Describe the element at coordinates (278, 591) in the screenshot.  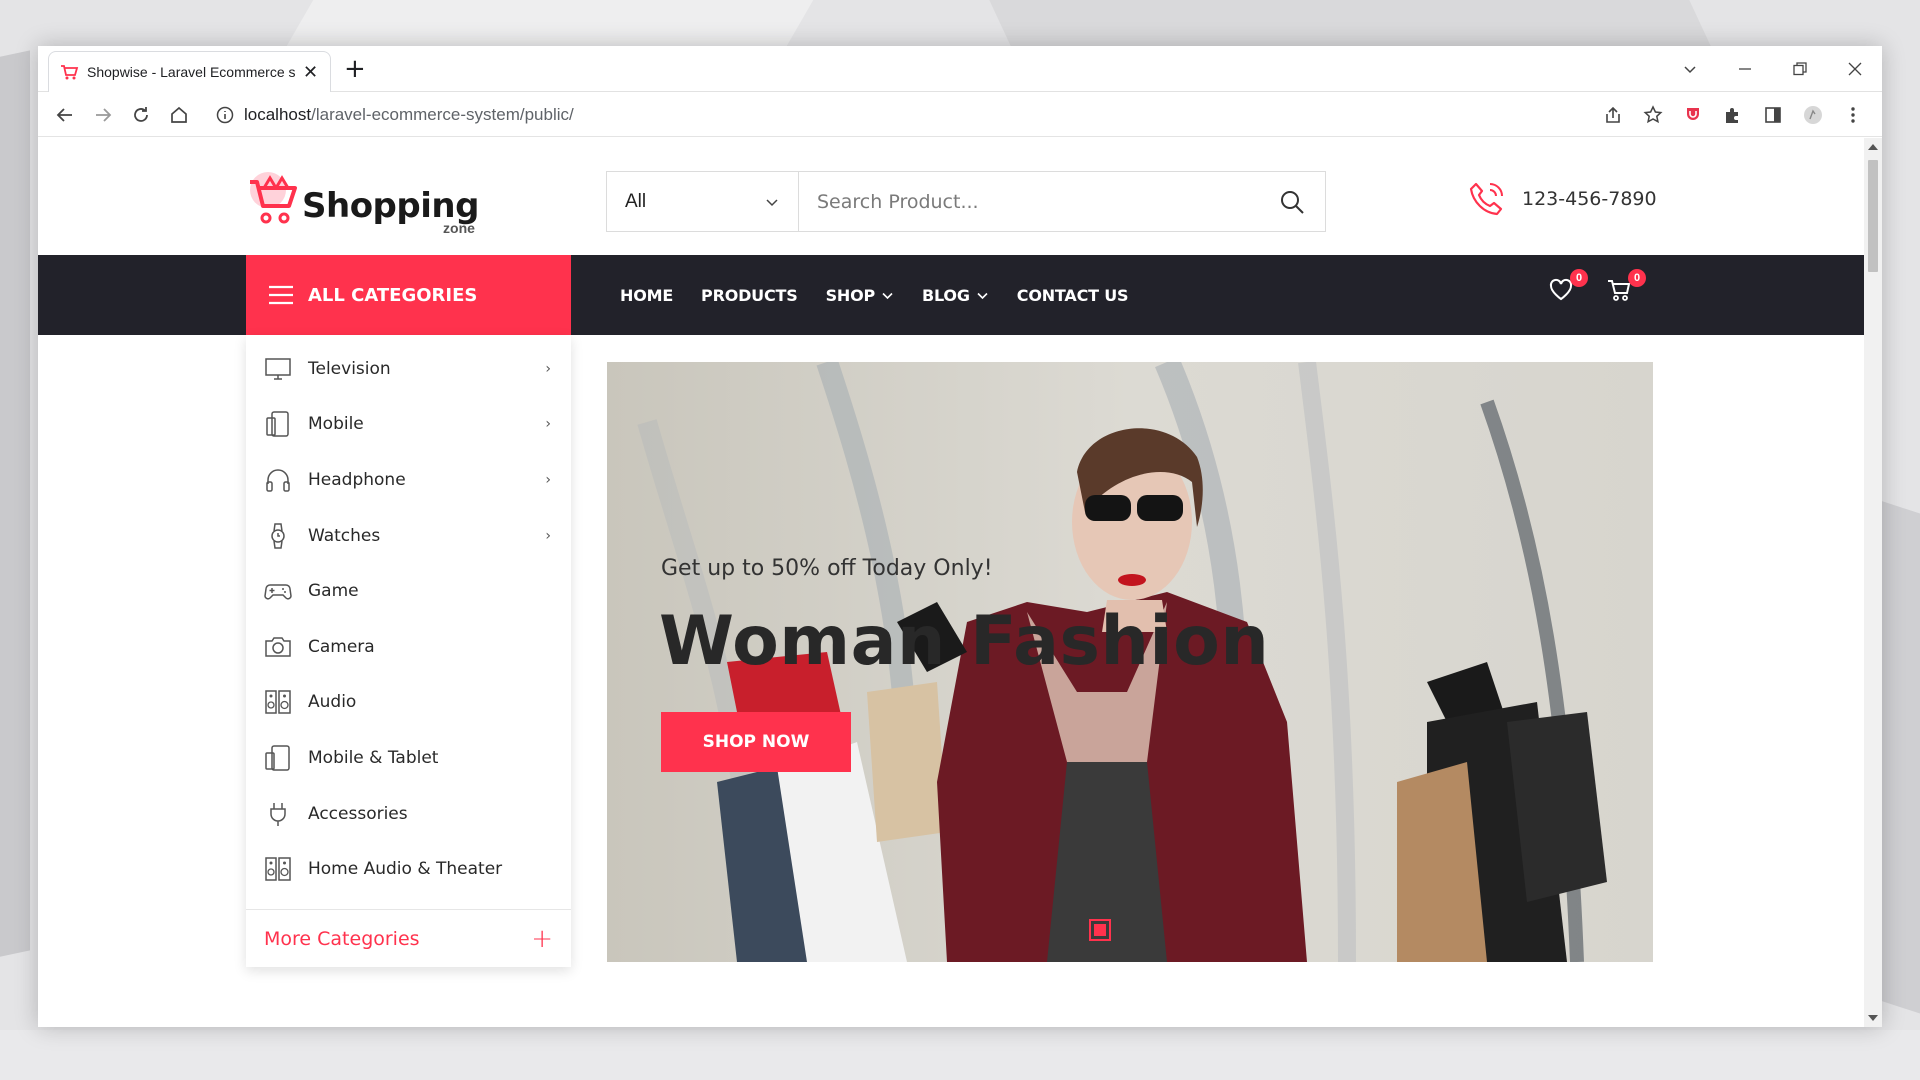
I see `gamepad-icon` at that location.